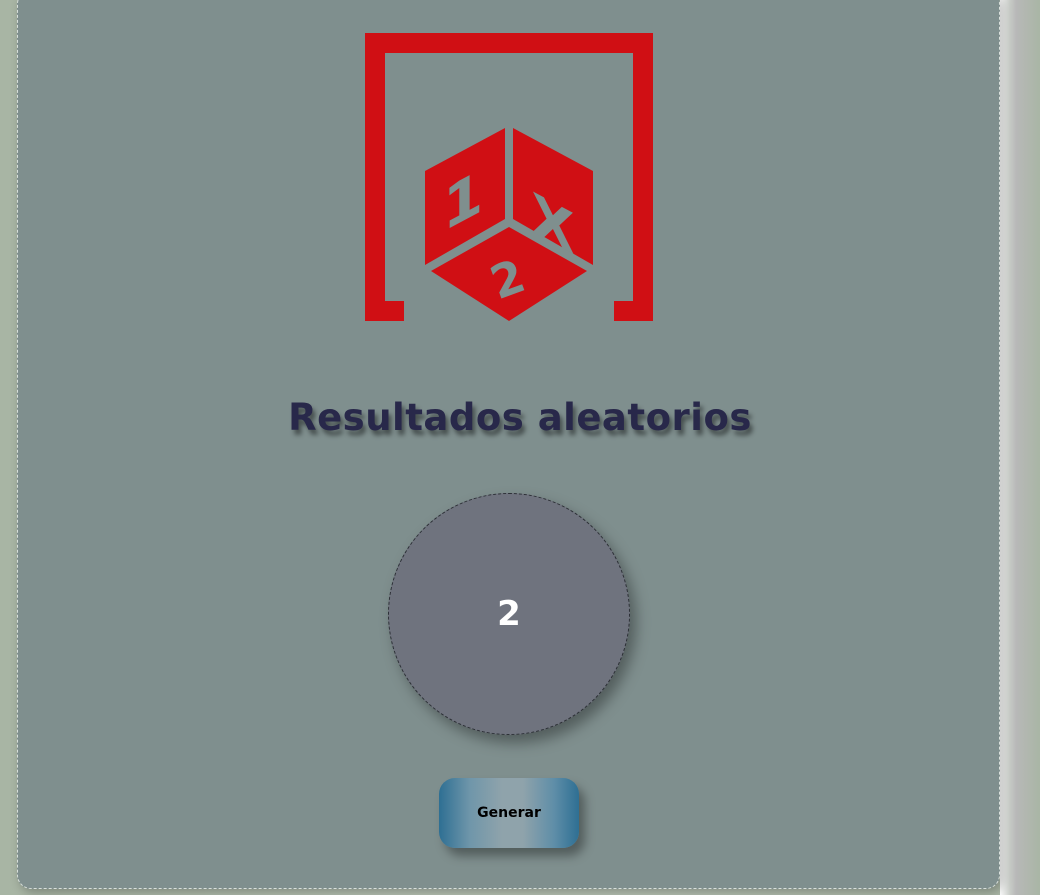 Image resolution: width=1040 pixels, height=895 pixels. Describe the element at coordinates (509, 177) in the screenshot. I see `dice-1x2-logo-icon: 1 X 2` at that location.